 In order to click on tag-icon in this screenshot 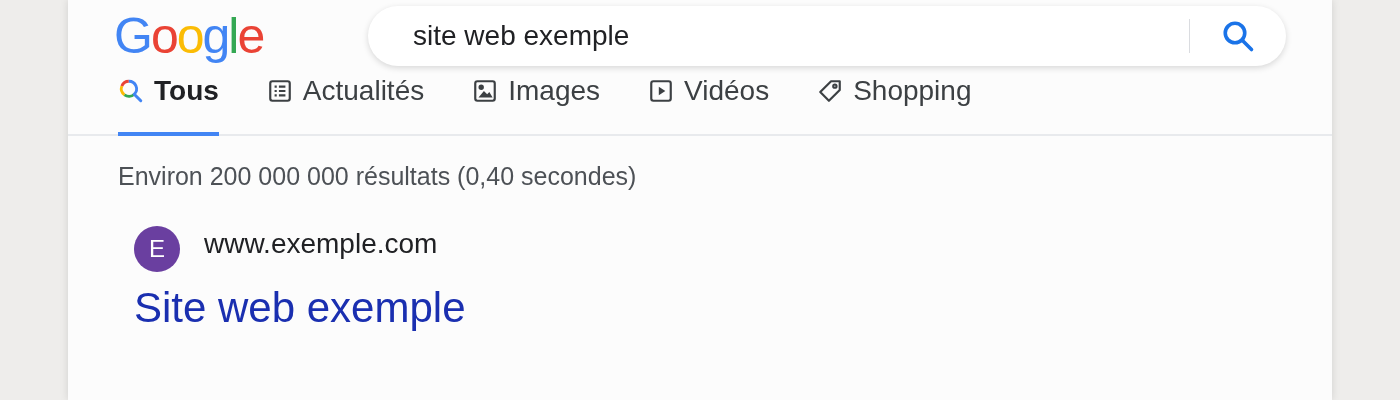, I will do `click(830, 91)`.